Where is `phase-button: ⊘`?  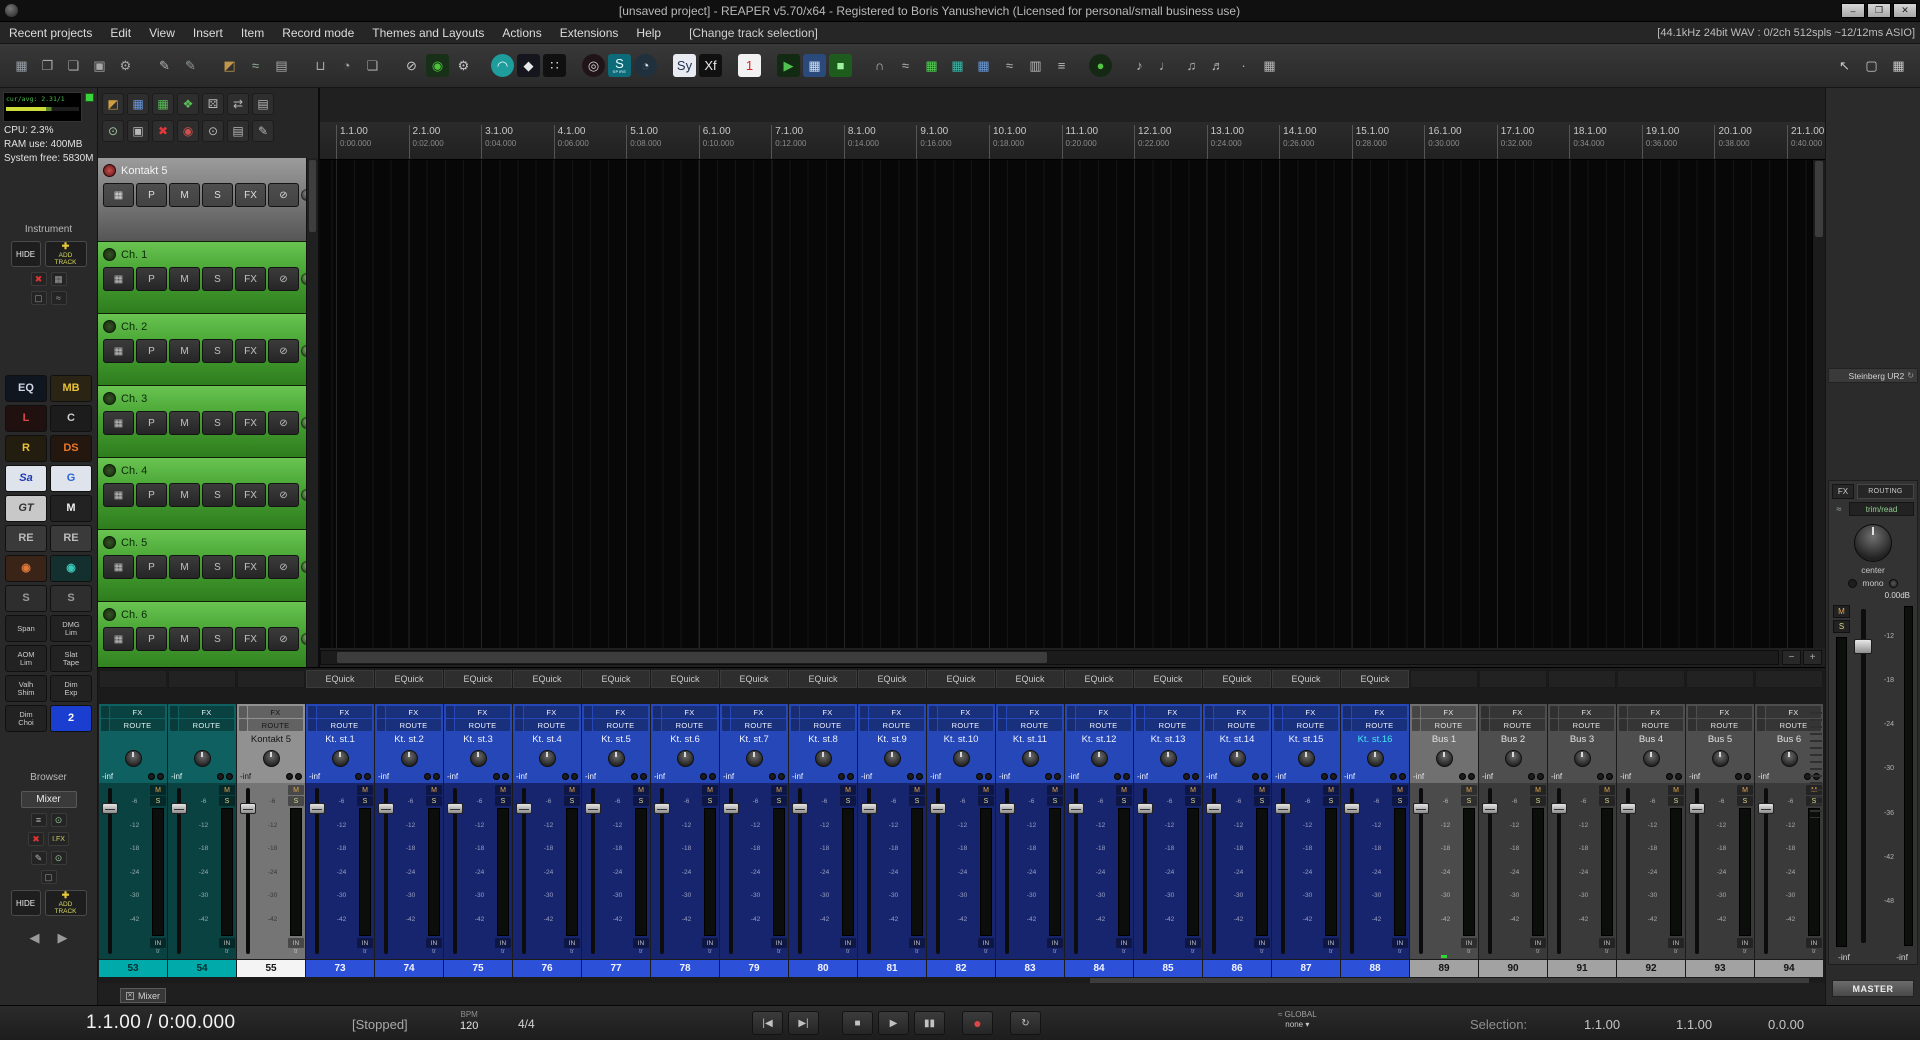
phase-button: ⊘ is located at coordinates (283, 639).